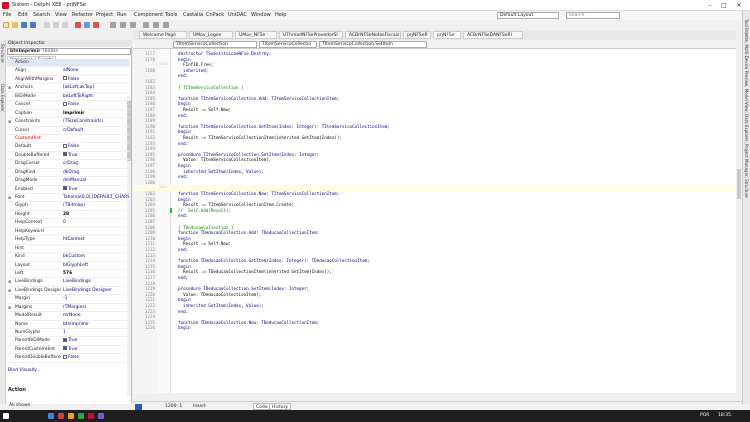 The image size is (750, 422). I want to click on property-row: Layout blGlyphLeft, so click(68, 266).